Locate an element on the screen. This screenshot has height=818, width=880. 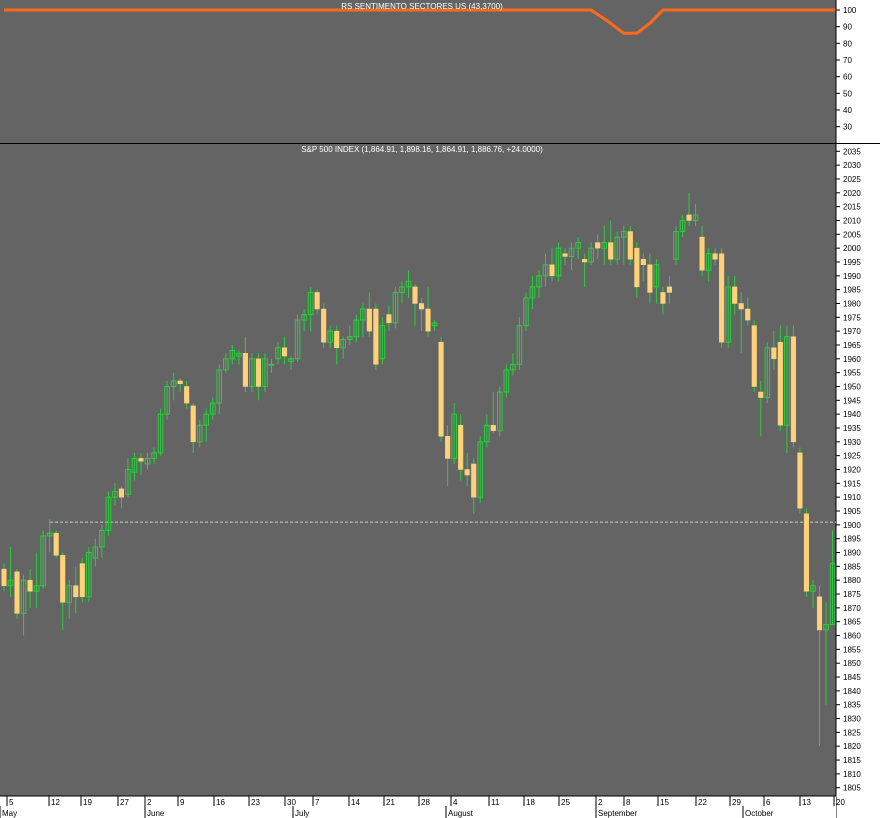
date-tick-label: 25 is located at coordinates (565, 802).